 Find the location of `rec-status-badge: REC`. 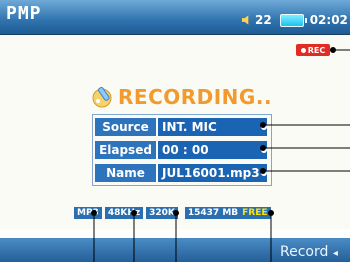

rec-status-badge: REC is located at coordinates (313, 50).